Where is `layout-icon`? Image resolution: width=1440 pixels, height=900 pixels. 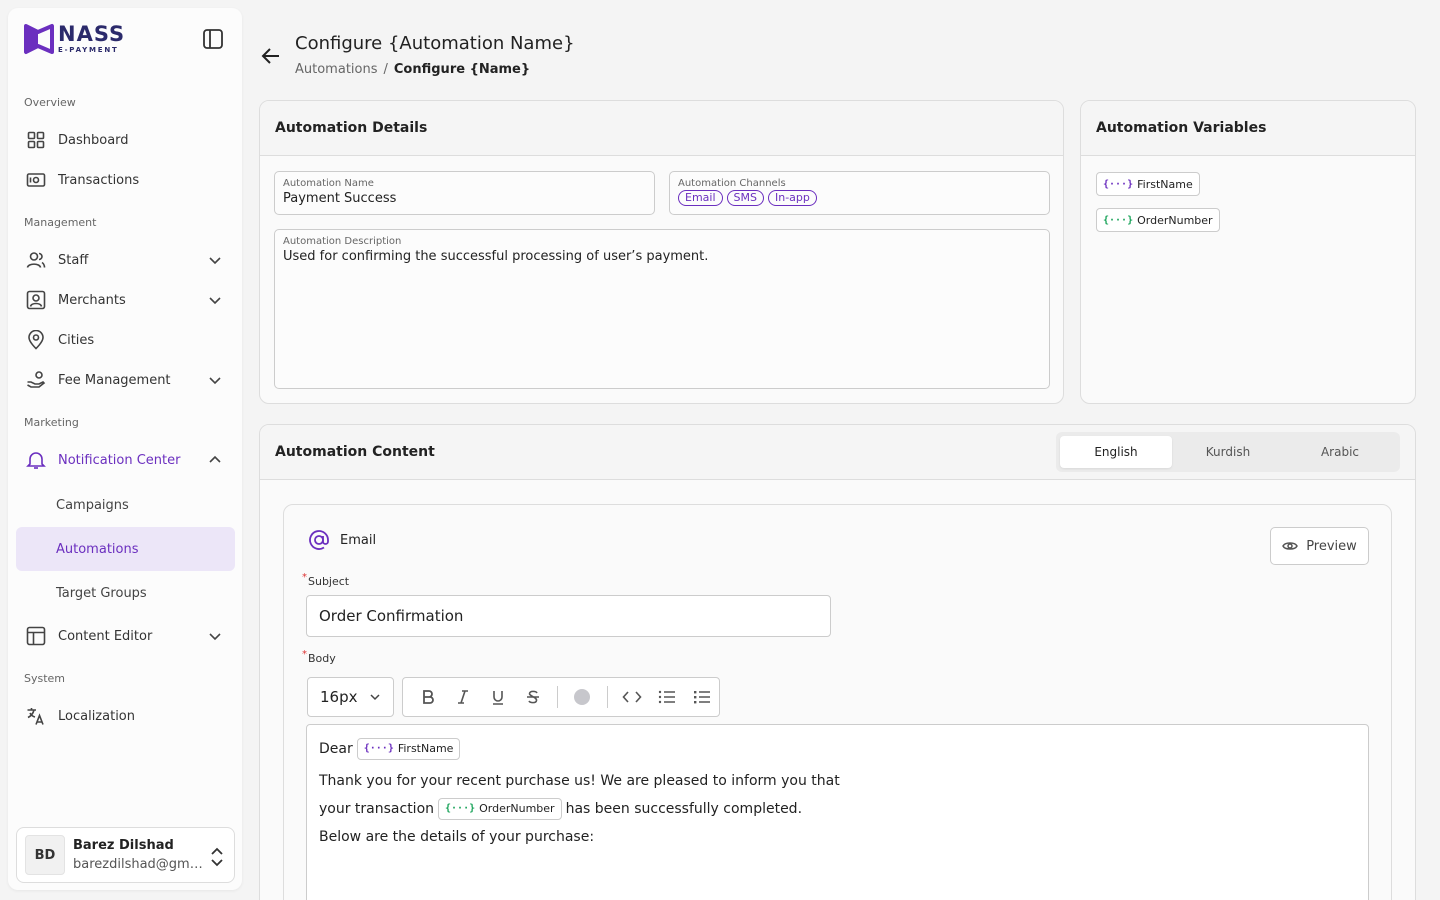
layout-icon is located at coordinates (36, 636).